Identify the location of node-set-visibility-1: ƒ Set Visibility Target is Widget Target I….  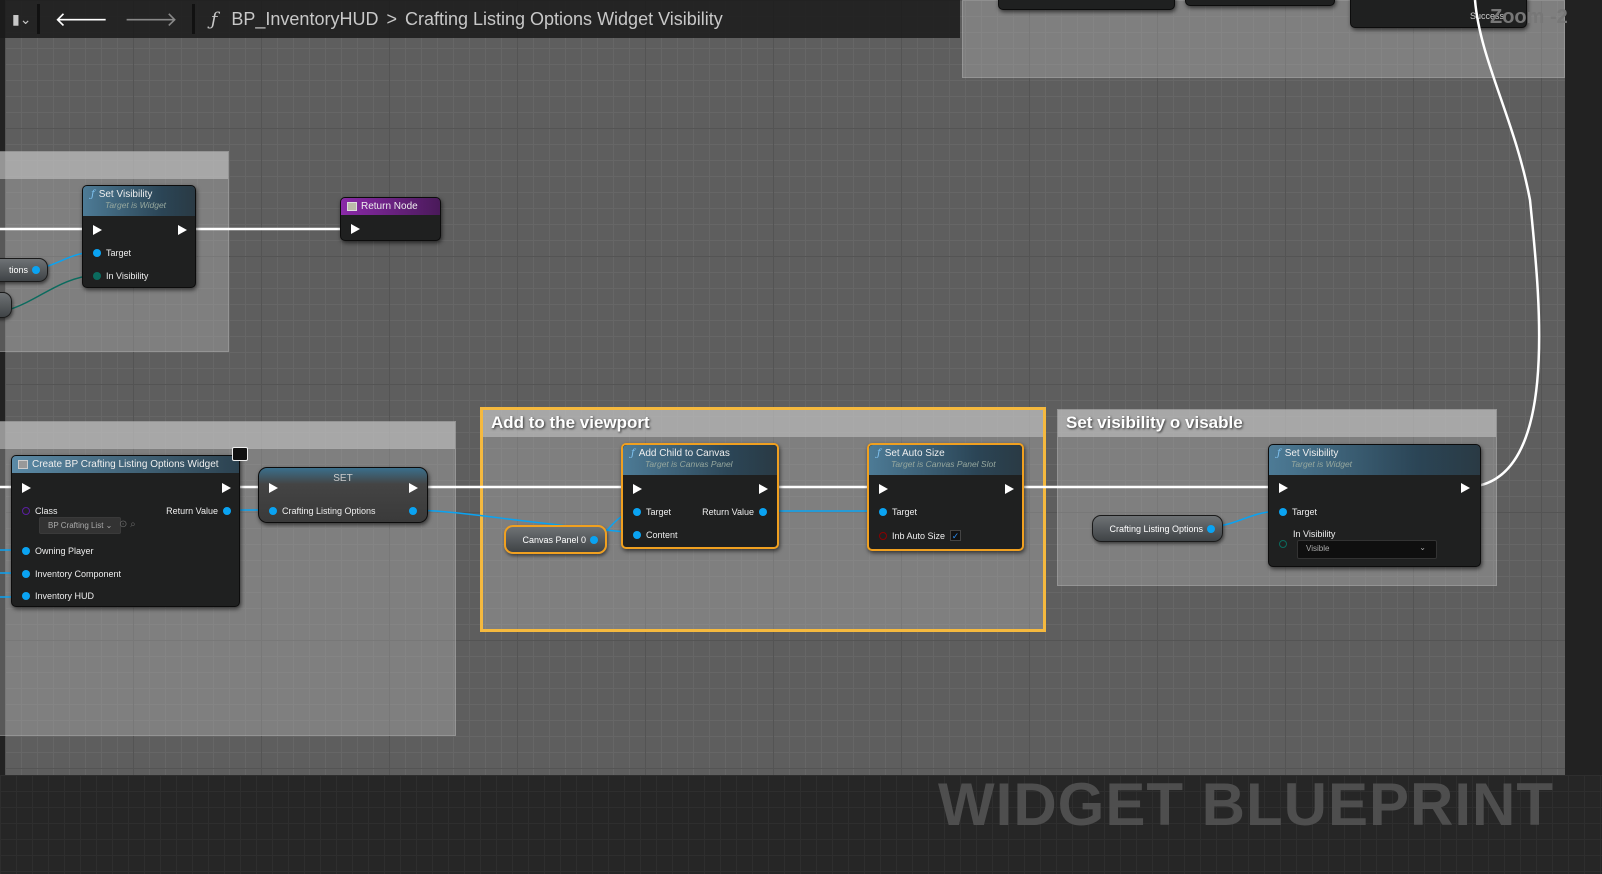
(139, 236).